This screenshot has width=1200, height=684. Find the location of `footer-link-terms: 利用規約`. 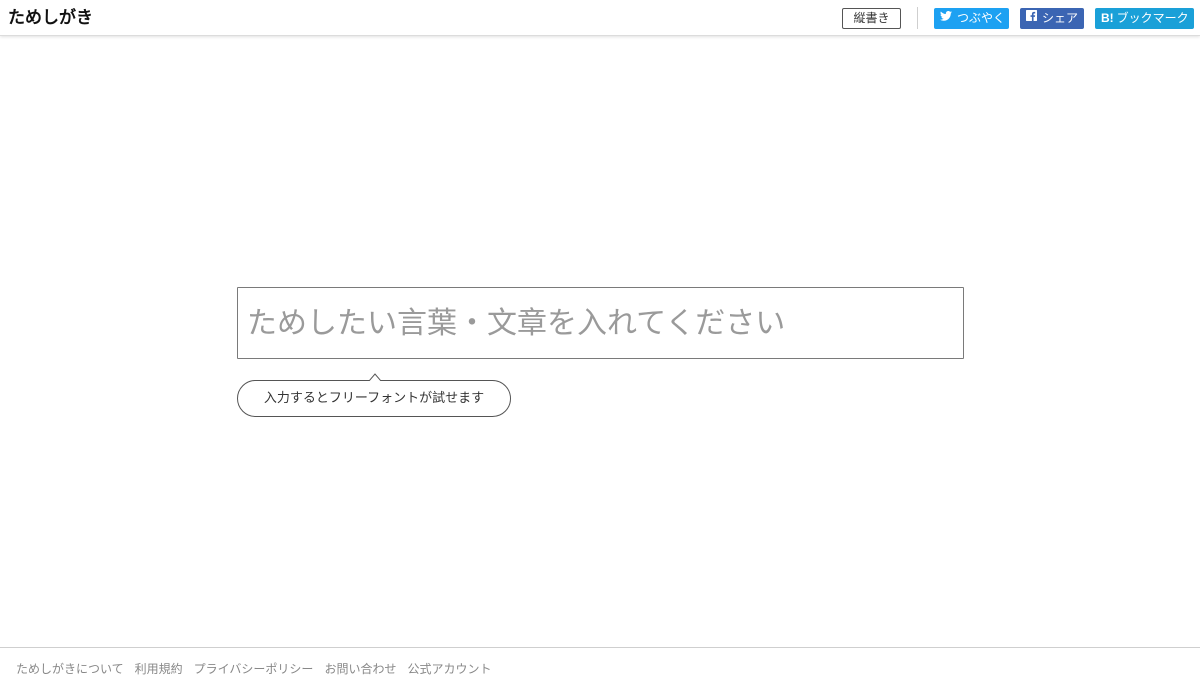

footer-link-terms: 利用規約 is located at coordinates (159, 669).